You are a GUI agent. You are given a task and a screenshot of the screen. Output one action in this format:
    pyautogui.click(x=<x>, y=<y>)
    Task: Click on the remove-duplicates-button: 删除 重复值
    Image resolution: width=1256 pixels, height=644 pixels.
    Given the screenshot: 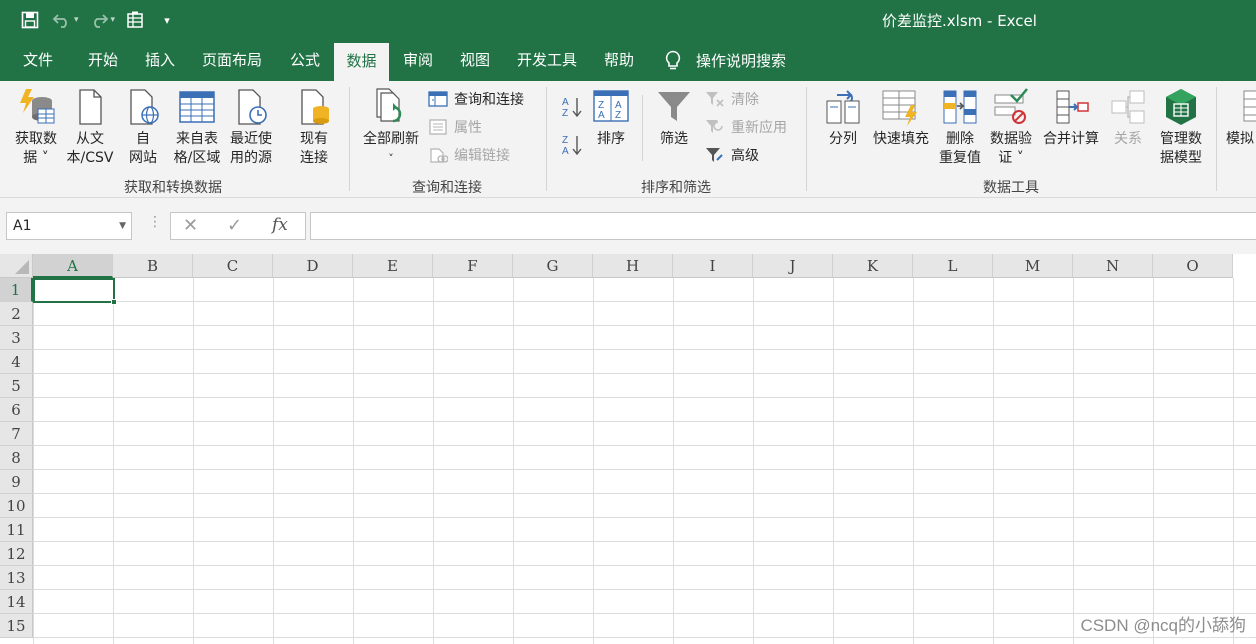 What is the action you would take?
    pyautogui.click(x=960, y=127)
    